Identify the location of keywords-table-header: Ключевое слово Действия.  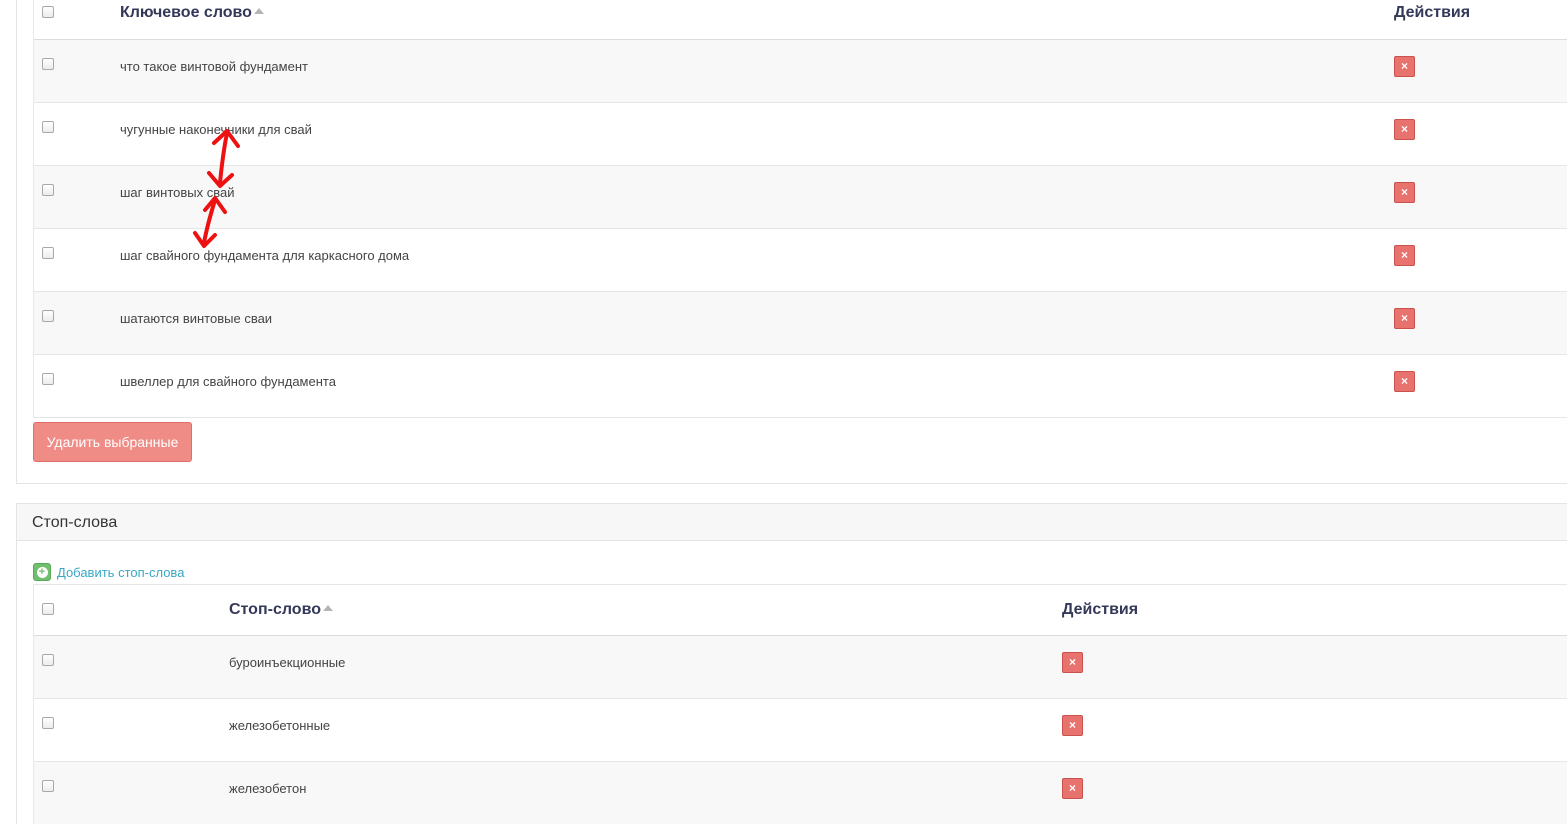
(800, 20).